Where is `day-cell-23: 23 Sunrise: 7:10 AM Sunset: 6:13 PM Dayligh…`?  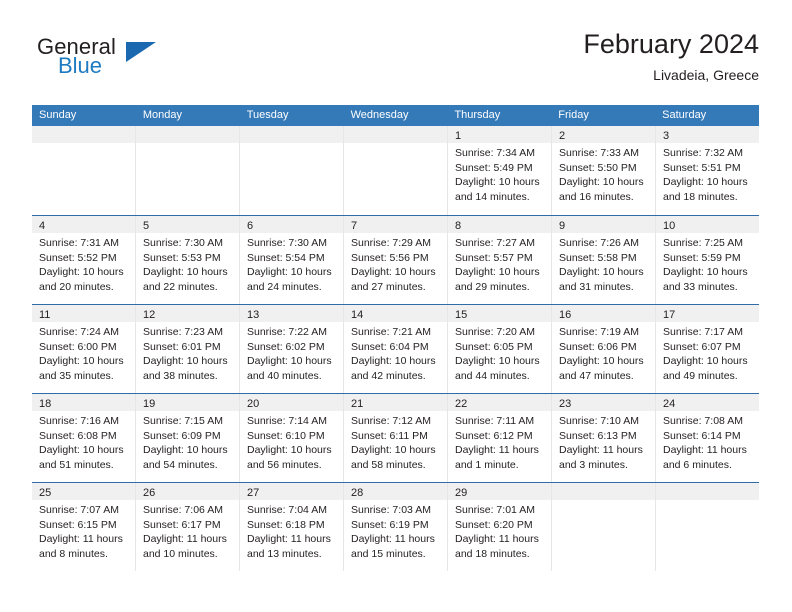
day-cell-23: 23 Sunrise: 7:10 AM Sunset: 6:13 PM Dayligh… is located at coordinates (604, 438).